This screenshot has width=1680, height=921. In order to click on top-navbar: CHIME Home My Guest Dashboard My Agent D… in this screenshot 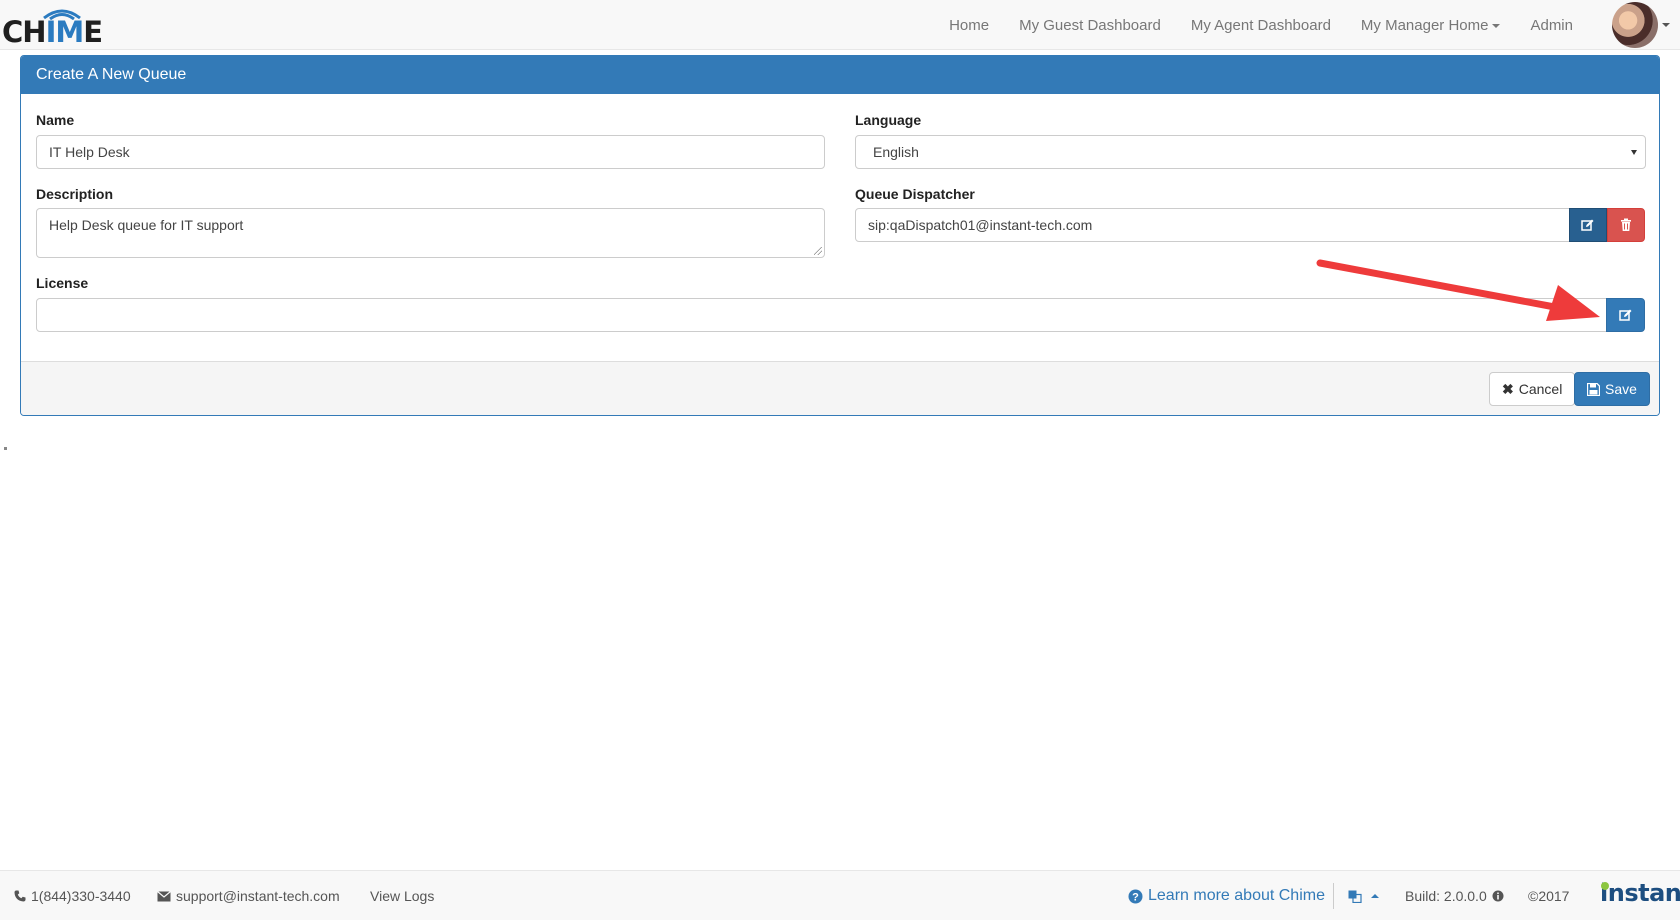, I will do `click(840, 25)`.